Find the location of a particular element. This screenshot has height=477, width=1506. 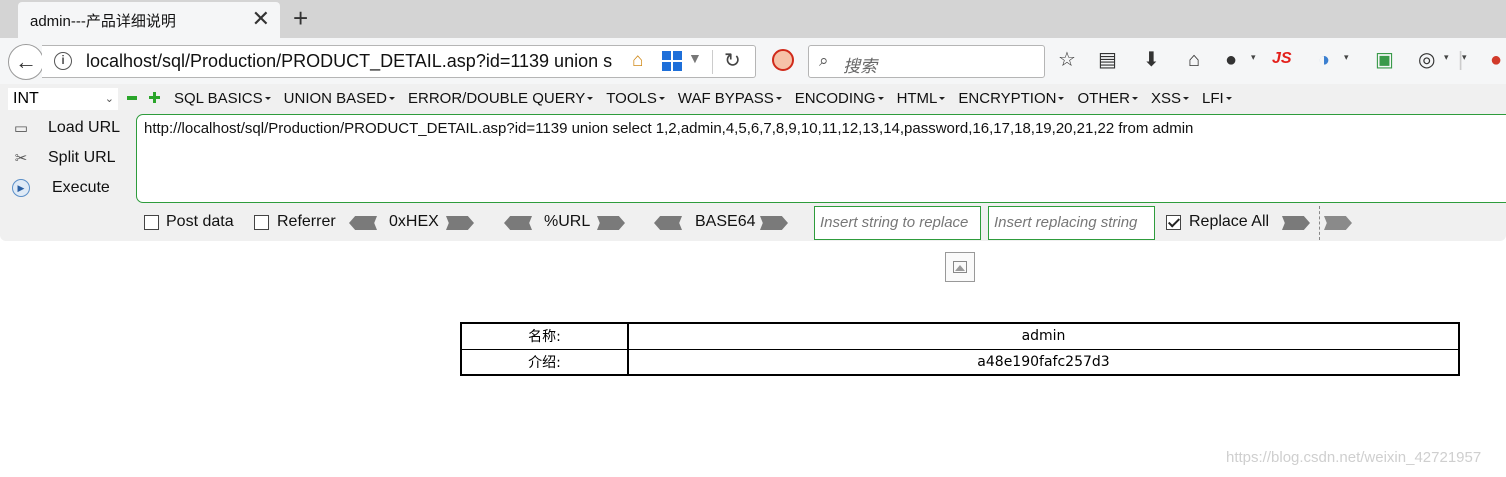

menu-sql-basics: SQL BASICS is located at coordinates (222, 98).